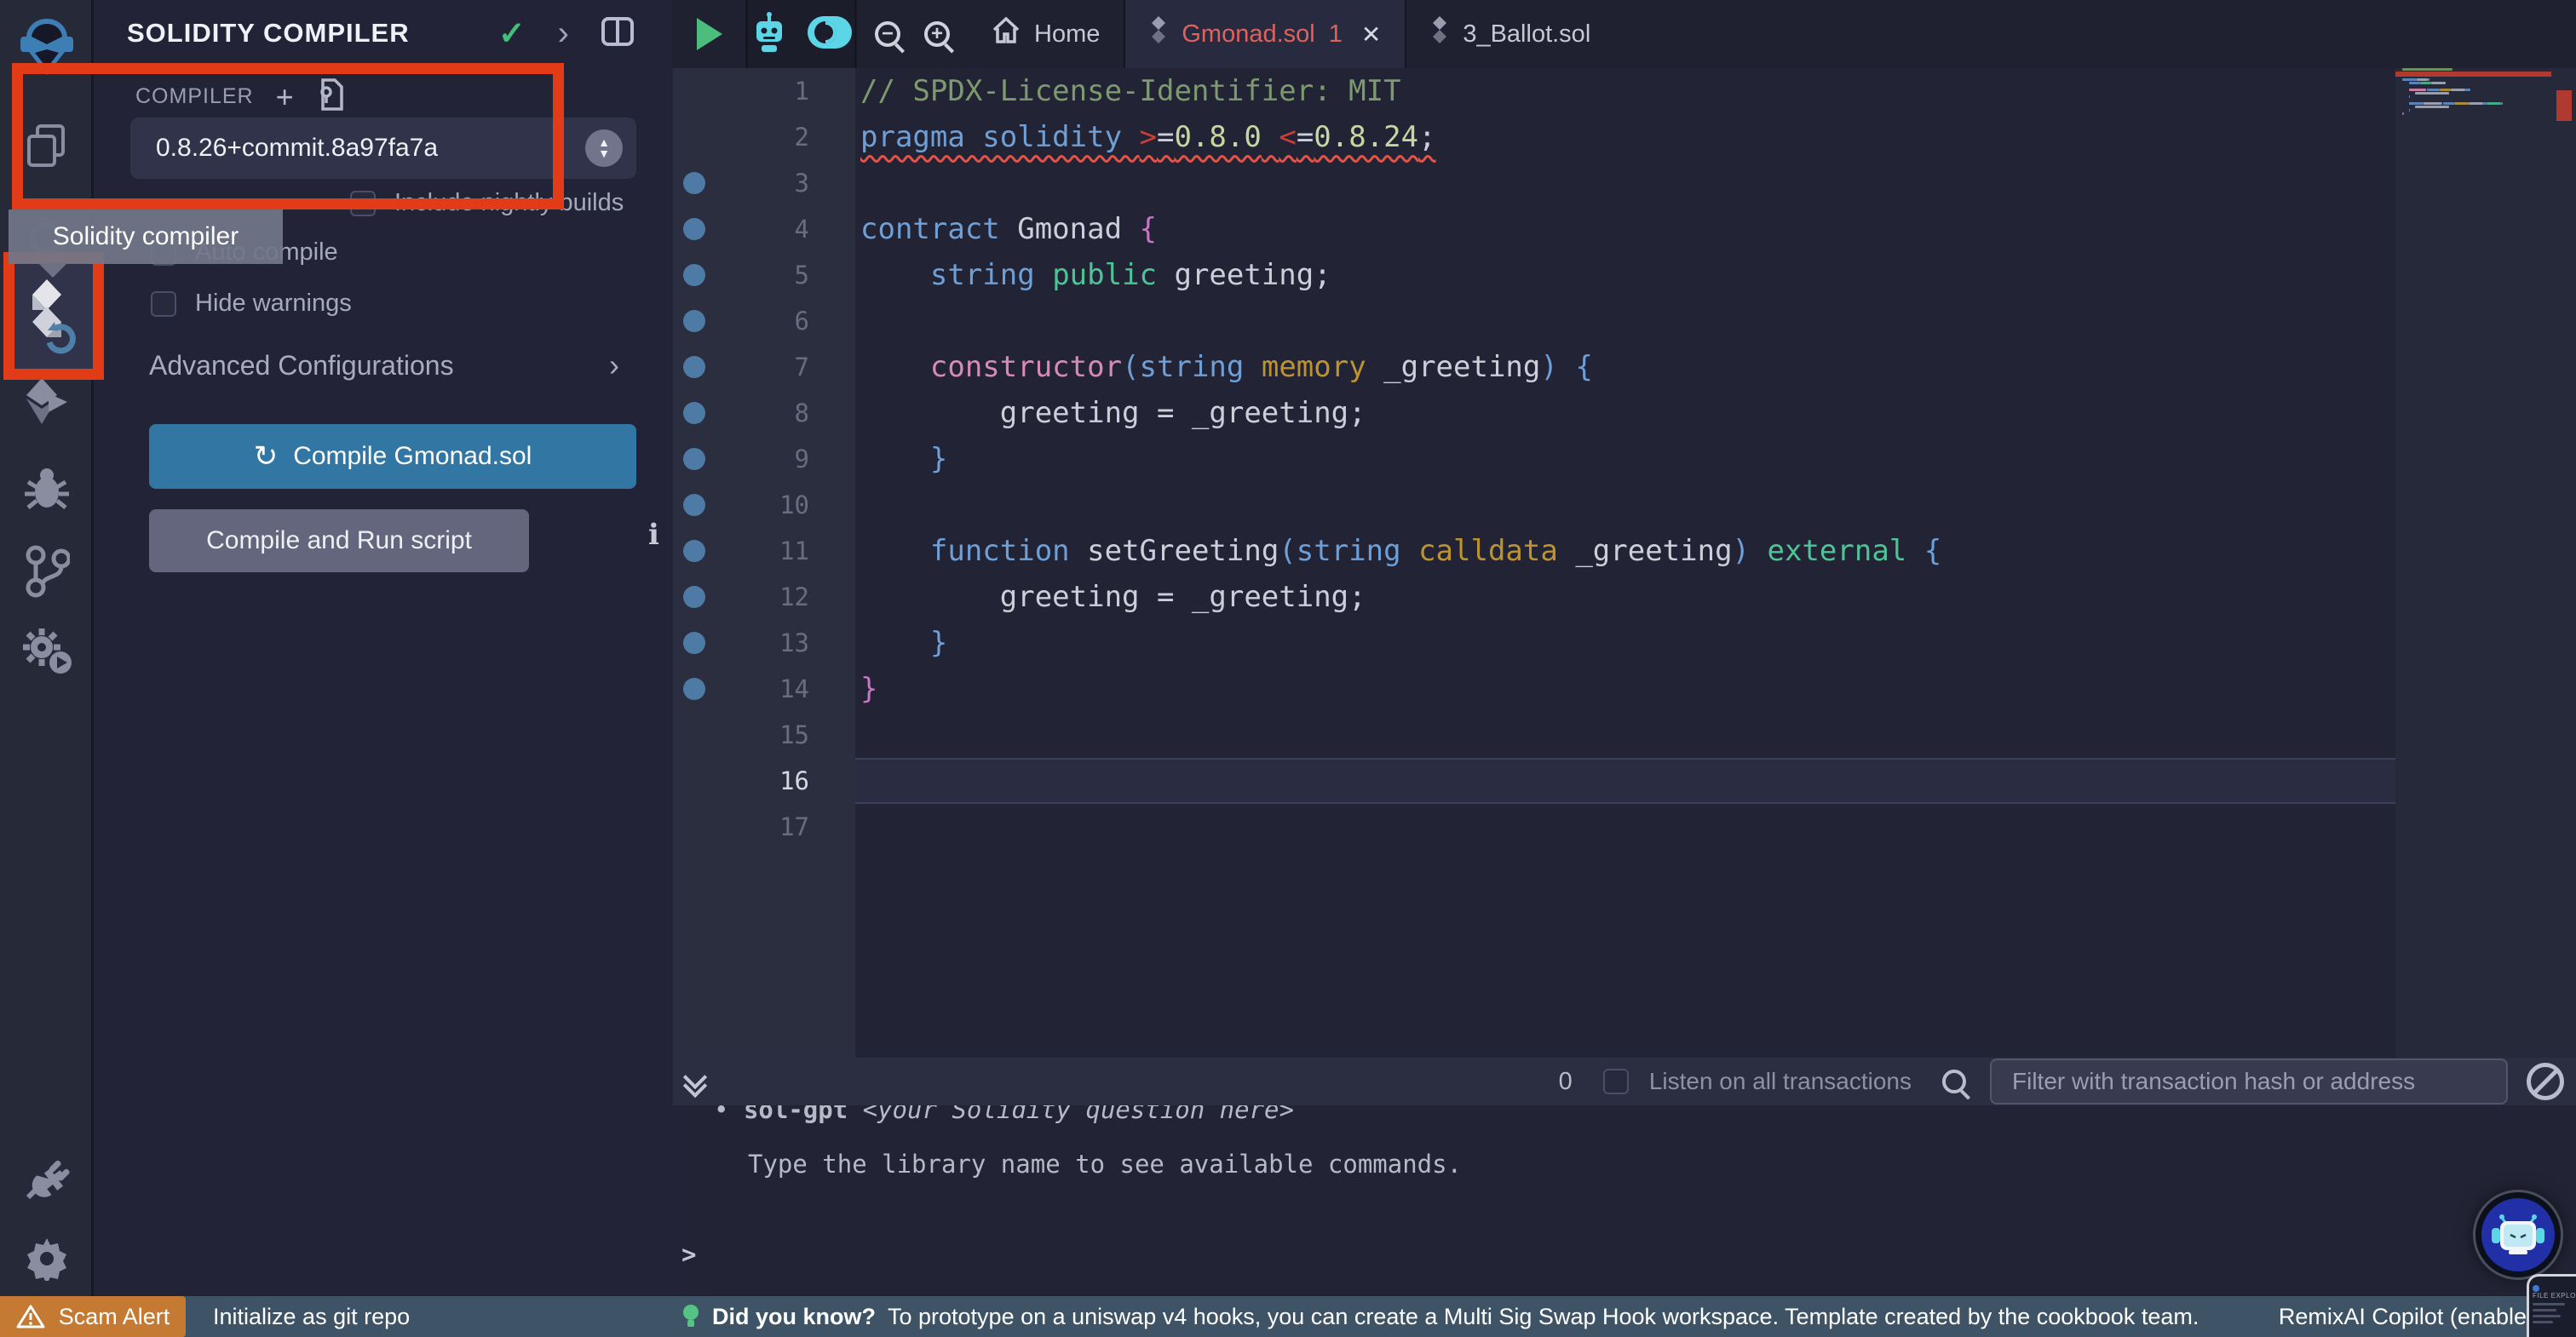 The image size is (2576, 1337). Describe the element at coordinates (764, 643) in the screenshot. I see `gutter-row: 13` at that location.